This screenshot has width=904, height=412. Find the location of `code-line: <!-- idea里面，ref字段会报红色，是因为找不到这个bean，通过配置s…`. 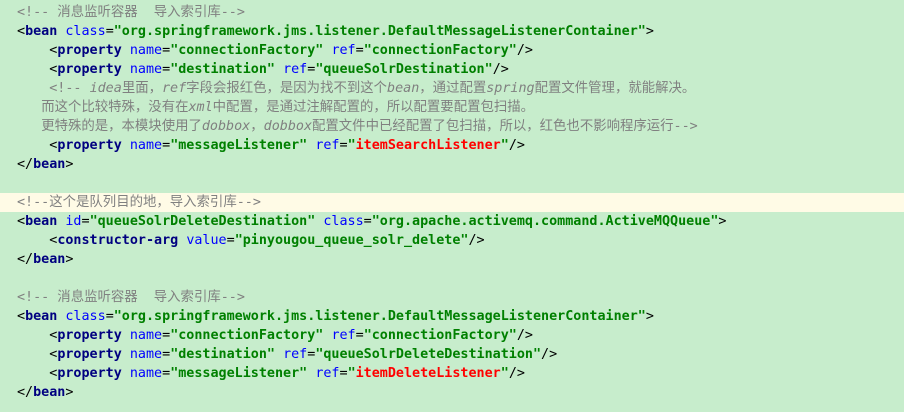

code-line: <!-- idea里面，ref字段会报红色，是因为找不到这个bean，通过配置s… is located at coordinates (452, 88).